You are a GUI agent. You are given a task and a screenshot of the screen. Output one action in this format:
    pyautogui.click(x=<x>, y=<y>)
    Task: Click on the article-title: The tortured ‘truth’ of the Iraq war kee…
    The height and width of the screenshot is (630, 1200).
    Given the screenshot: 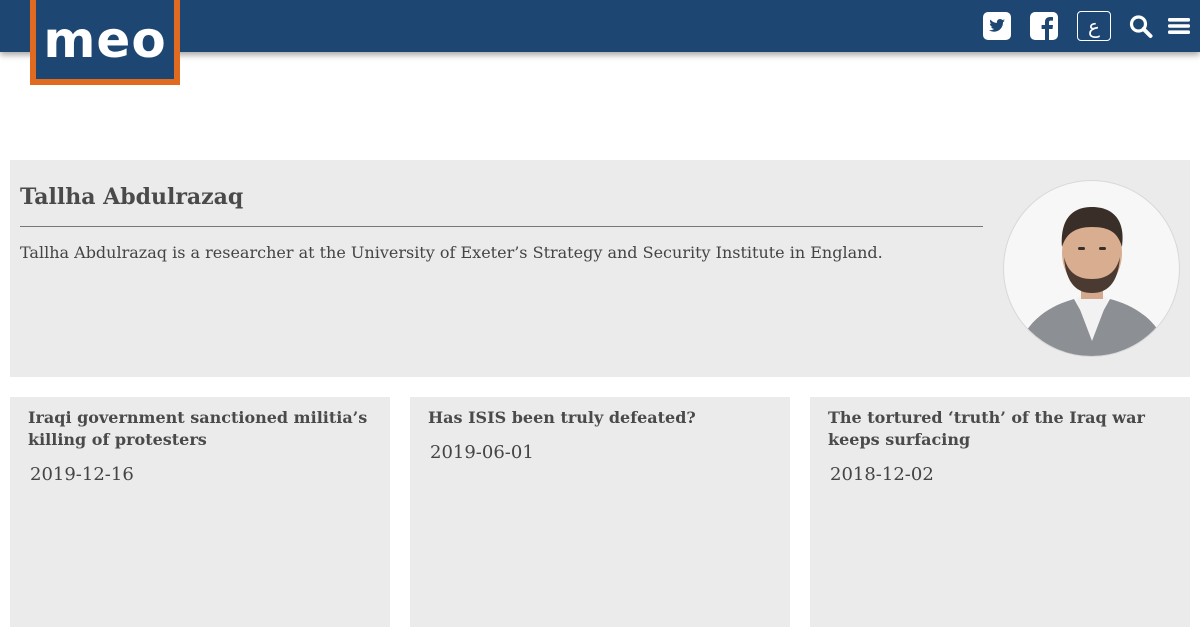 What is the action you would take?
    pyautogui.click(x=1000, y=429)
    